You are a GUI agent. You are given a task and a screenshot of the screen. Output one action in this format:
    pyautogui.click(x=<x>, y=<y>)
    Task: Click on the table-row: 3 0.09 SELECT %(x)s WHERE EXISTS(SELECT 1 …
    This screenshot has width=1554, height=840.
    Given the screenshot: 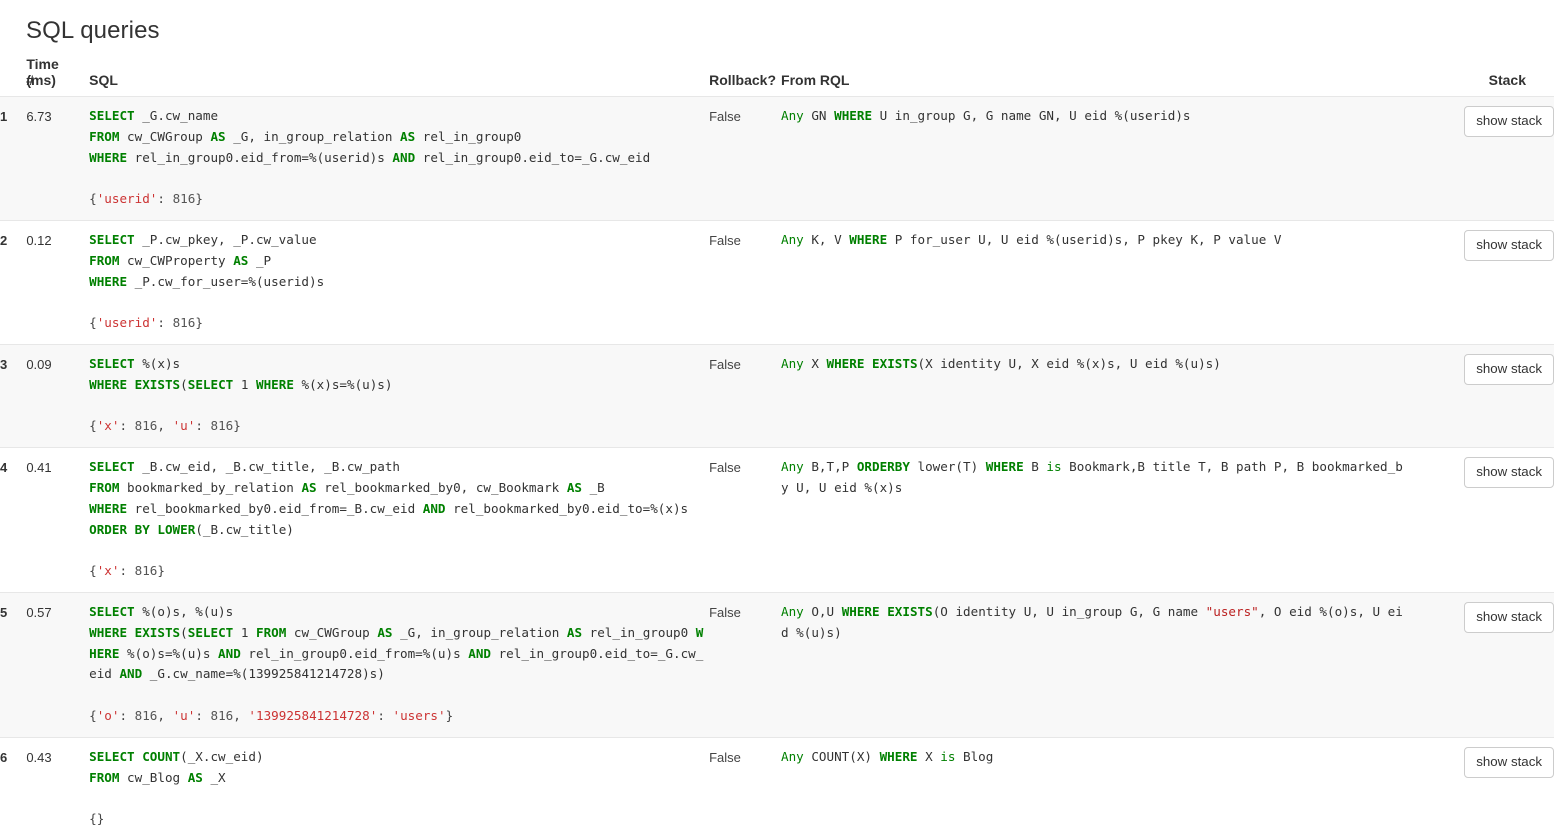 What is the action you would take?
    pyautogui.click(x=777, y=396)
    